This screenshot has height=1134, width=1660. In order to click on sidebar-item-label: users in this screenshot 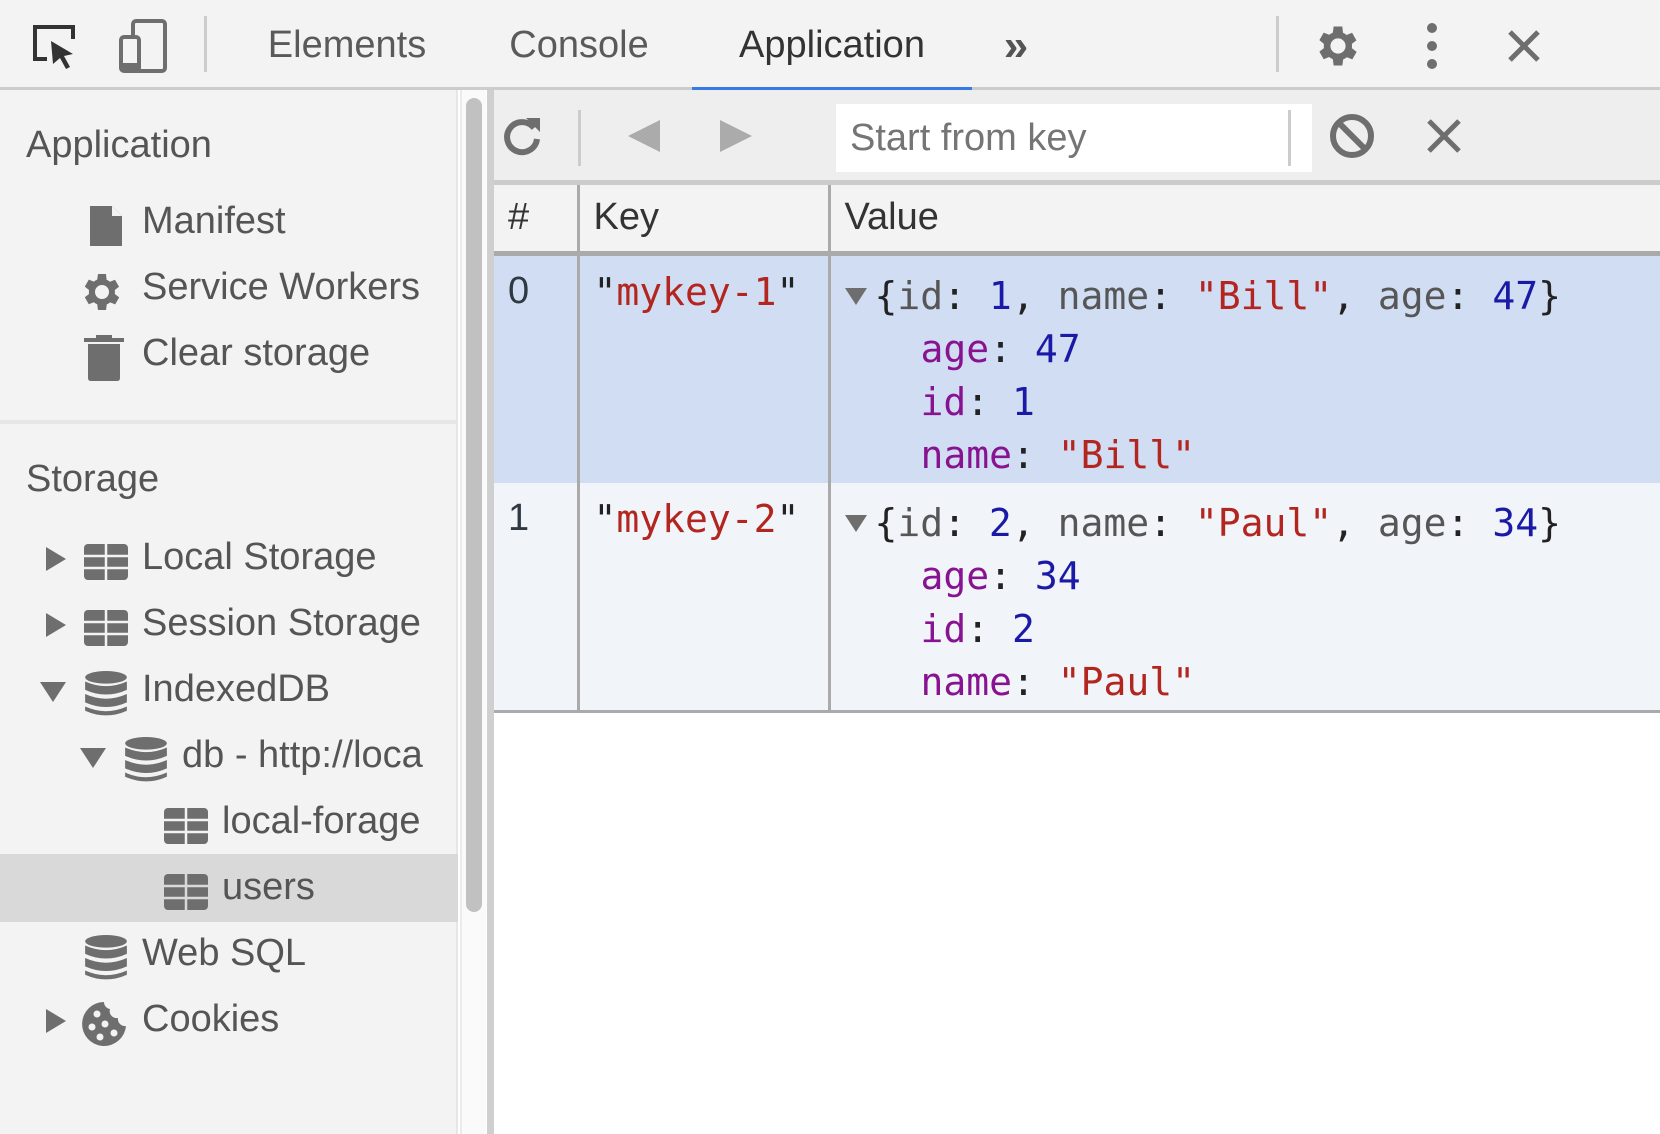, I will do `click(268, 887)`.